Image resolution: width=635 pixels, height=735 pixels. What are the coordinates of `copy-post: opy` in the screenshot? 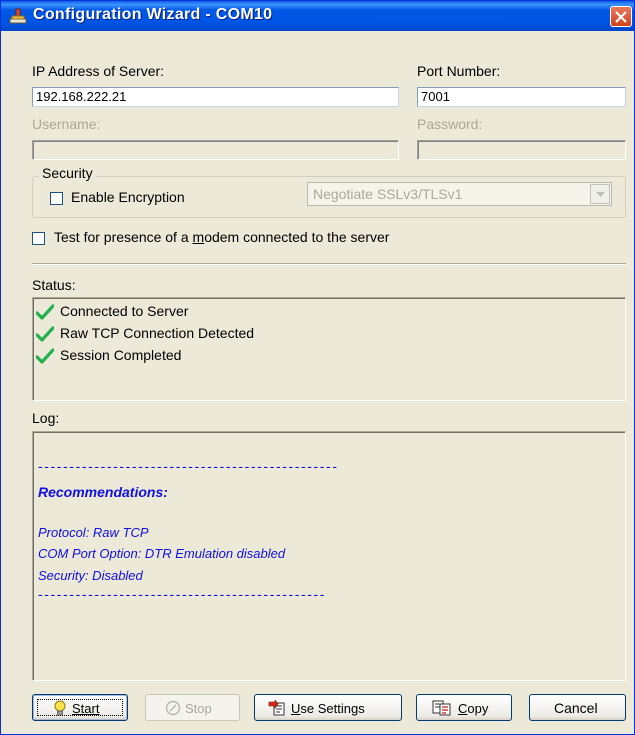 It's located at (478, 708).